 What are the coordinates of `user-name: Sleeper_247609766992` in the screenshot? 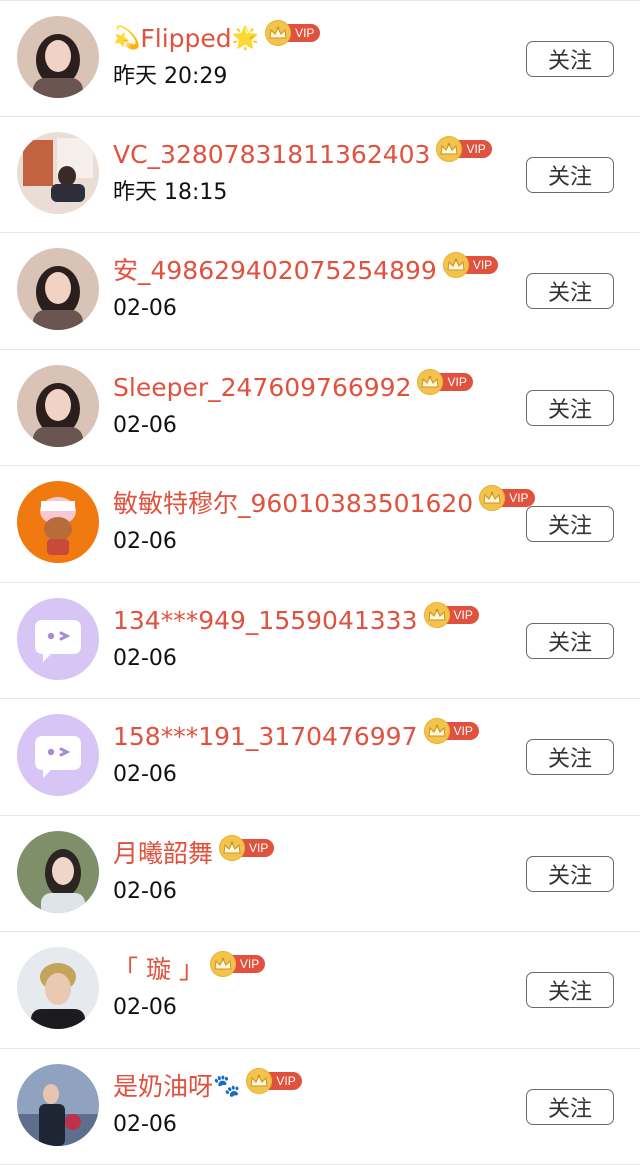 It's located at (262, 388).